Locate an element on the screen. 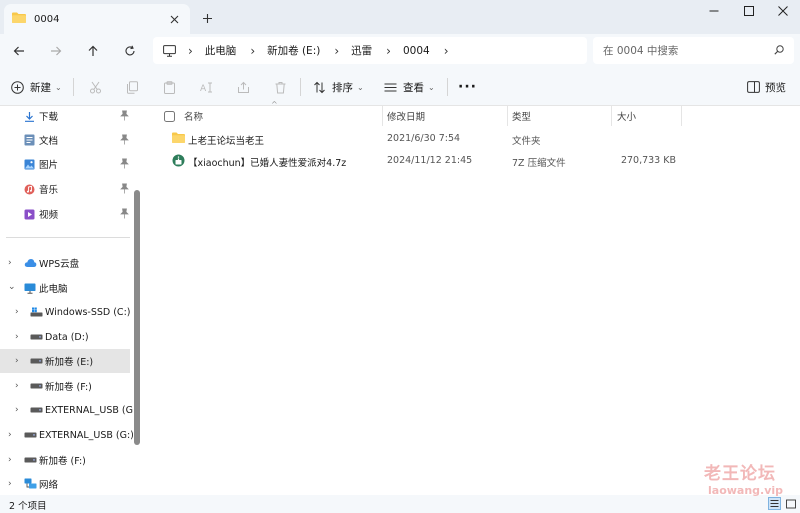 The height and width of the screenshot is (513, 800). column-header-name: 名称 is located at coordinates (193, 116).